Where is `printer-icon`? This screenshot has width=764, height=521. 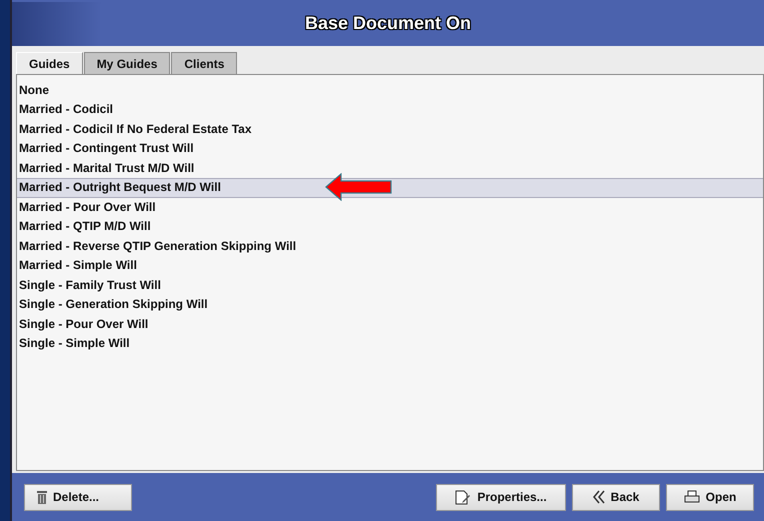
printer-icon is located at coordinates (692, 497).